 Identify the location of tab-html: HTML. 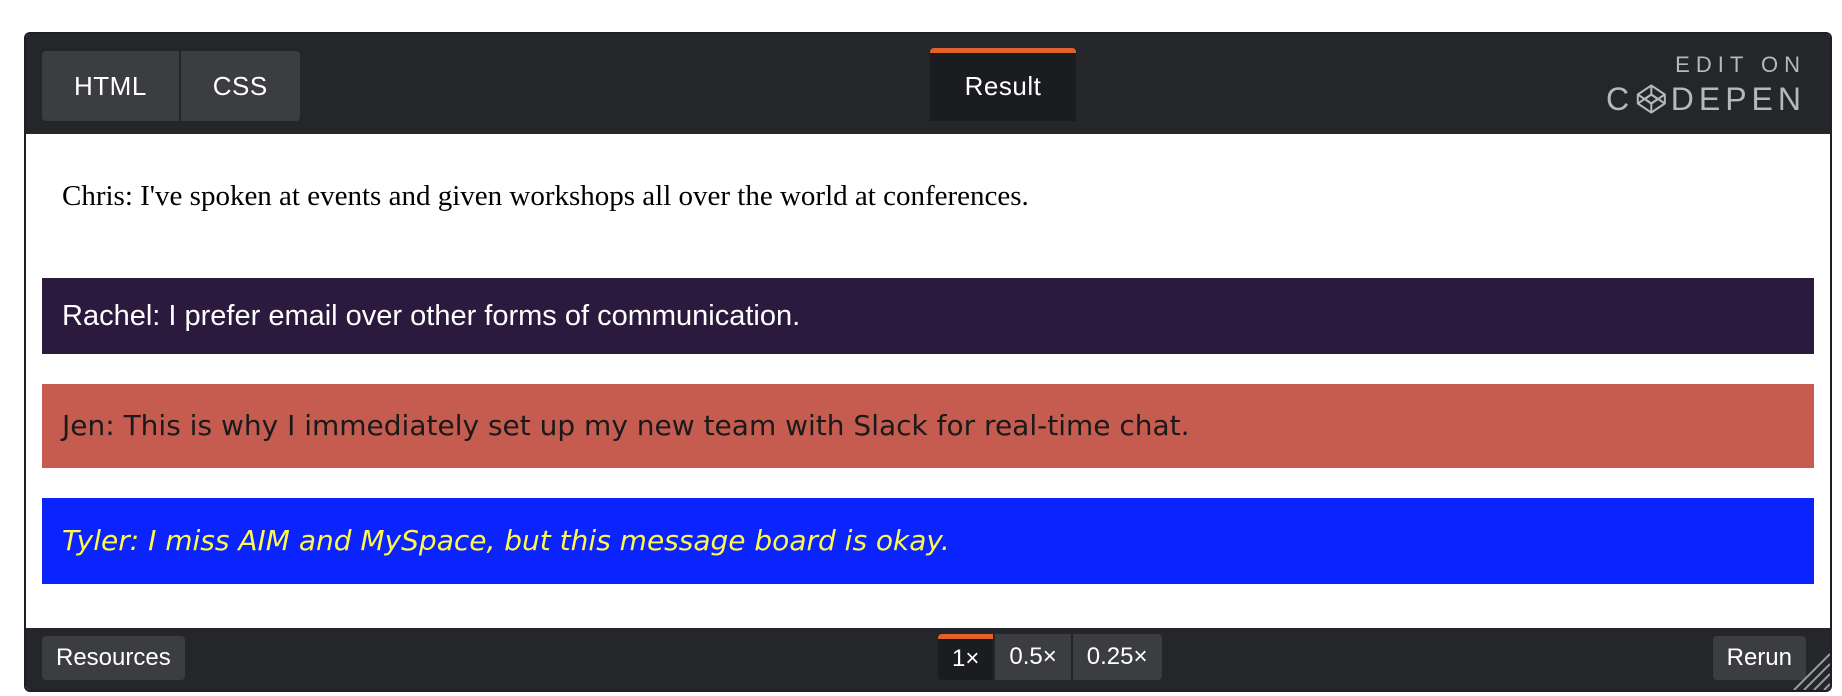
(110, 86).